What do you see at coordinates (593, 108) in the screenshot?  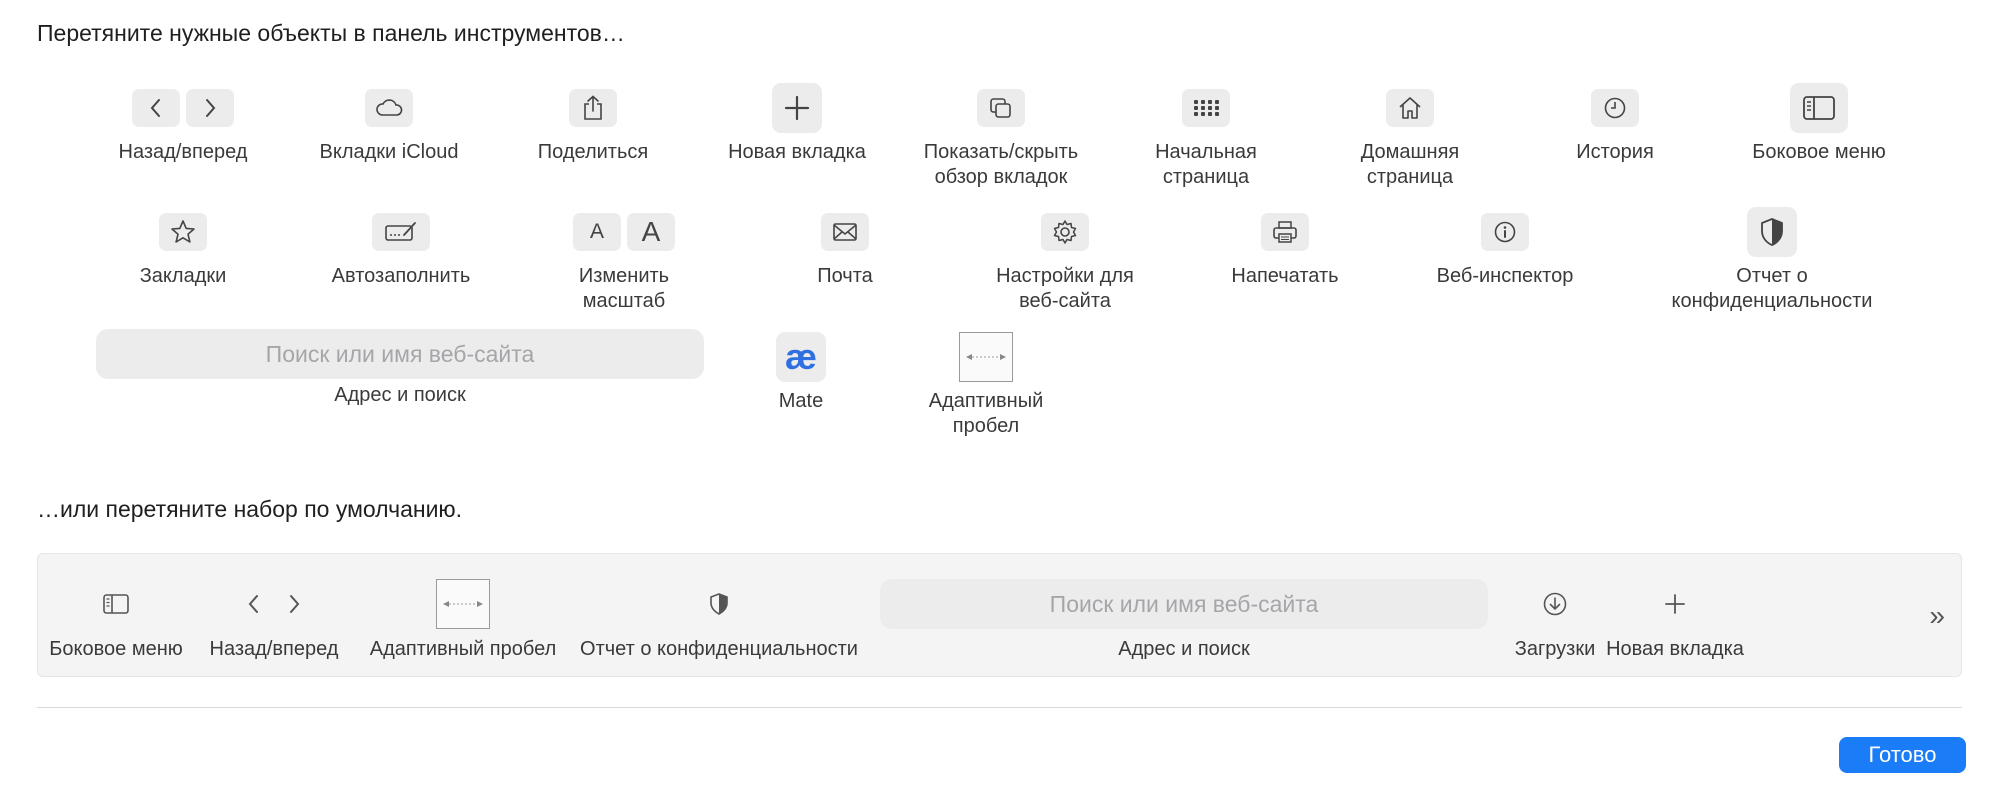 I see `share-icon` at bounding box center [593, 108].